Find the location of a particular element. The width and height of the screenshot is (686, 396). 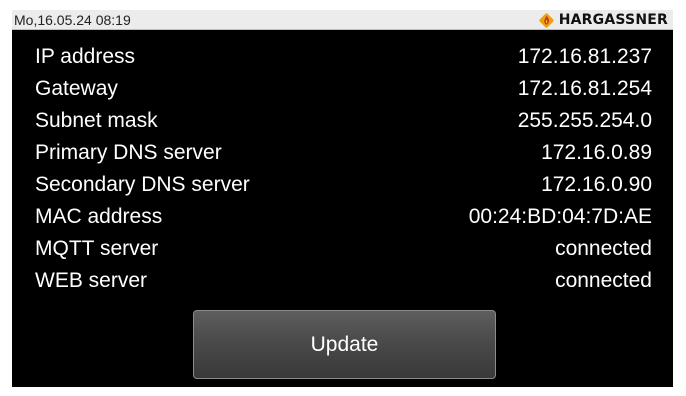

hargassner-flame-logo-icon is located at coordinates (546, 20).